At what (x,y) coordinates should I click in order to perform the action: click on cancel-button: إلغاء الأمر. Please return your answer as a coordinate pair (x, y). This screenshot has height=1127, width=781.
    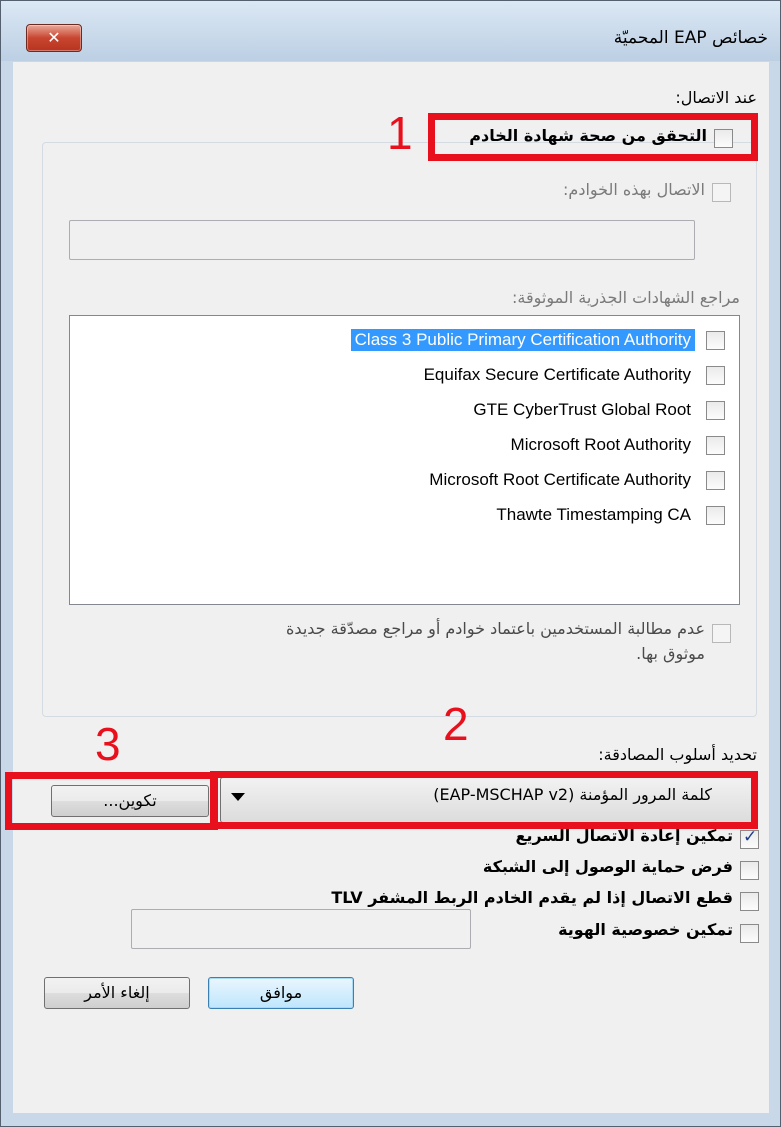
    Looking at the image, I should click on (117, 993).